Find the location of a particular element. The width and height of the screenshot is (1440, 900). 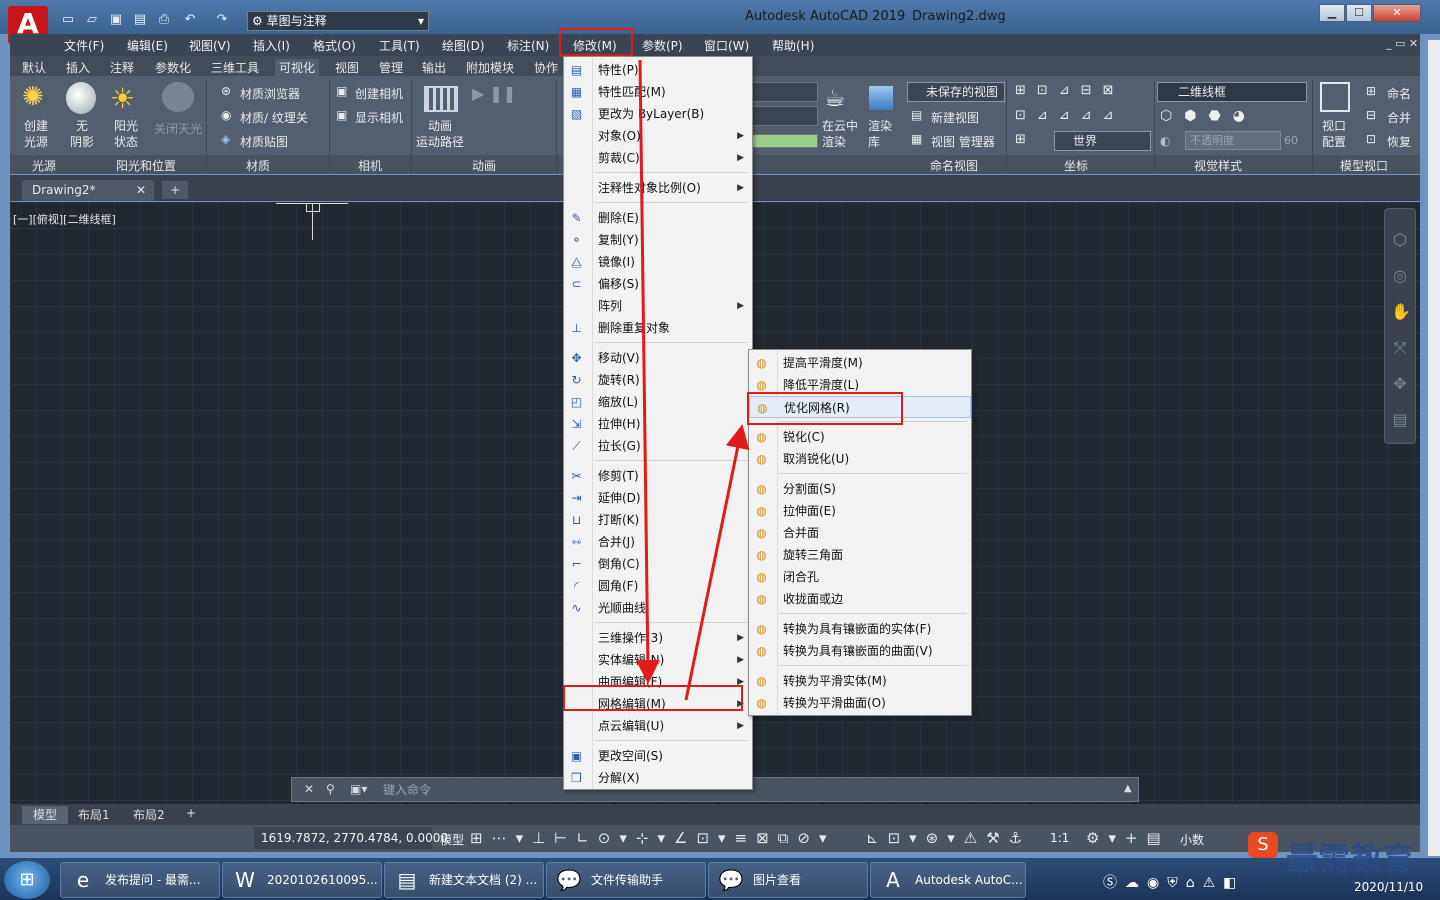

annotation-arrows is located at coordinates (692, 380).